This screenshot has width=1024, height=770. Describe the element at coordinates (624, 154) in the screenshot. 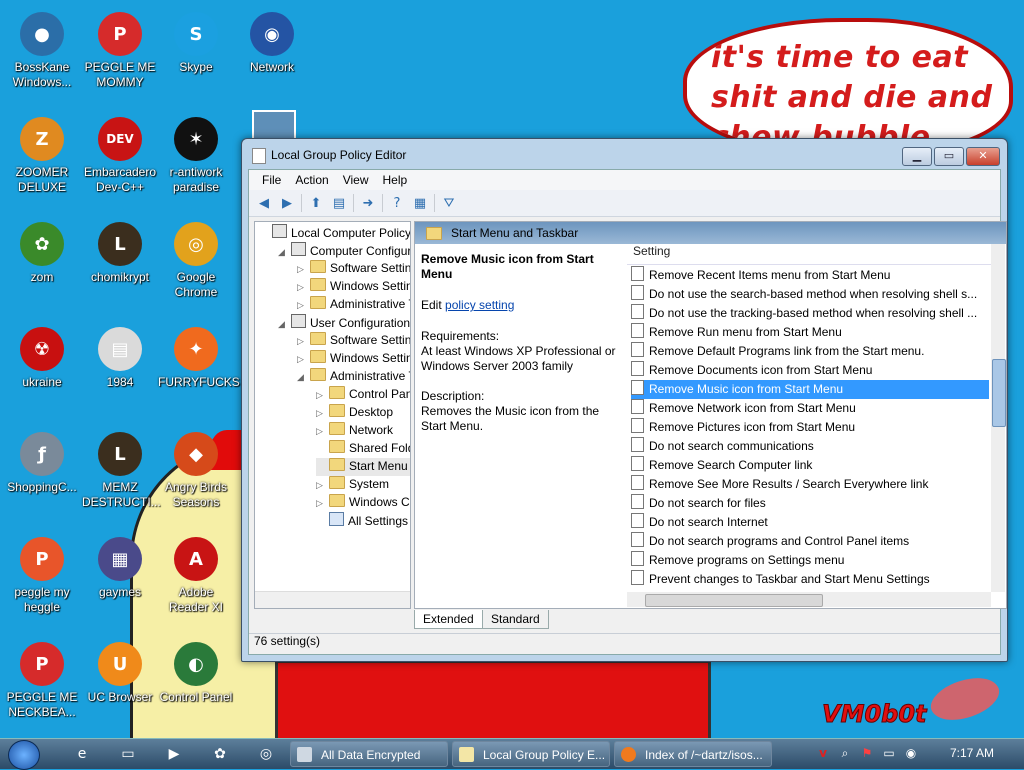

I see `title-bar: Local Group Policy Editor ▁ ▭ ✕` at that location.